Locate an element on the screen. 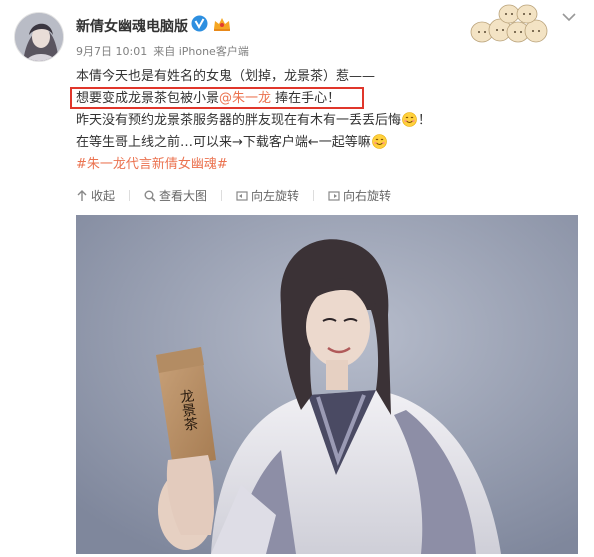 The image size is (594, 557). author-name: 新倩女幽魂电脑版 is located at coordinates (132, 26).